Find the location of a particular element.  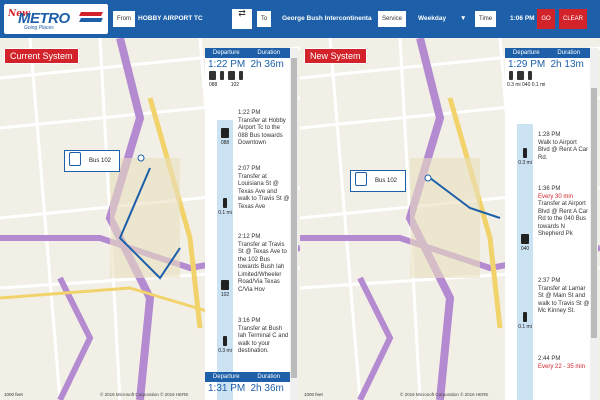

step-text: Walk to Airport Blvd @ Rent A Car Rd. is located at coordinates (563, 150).